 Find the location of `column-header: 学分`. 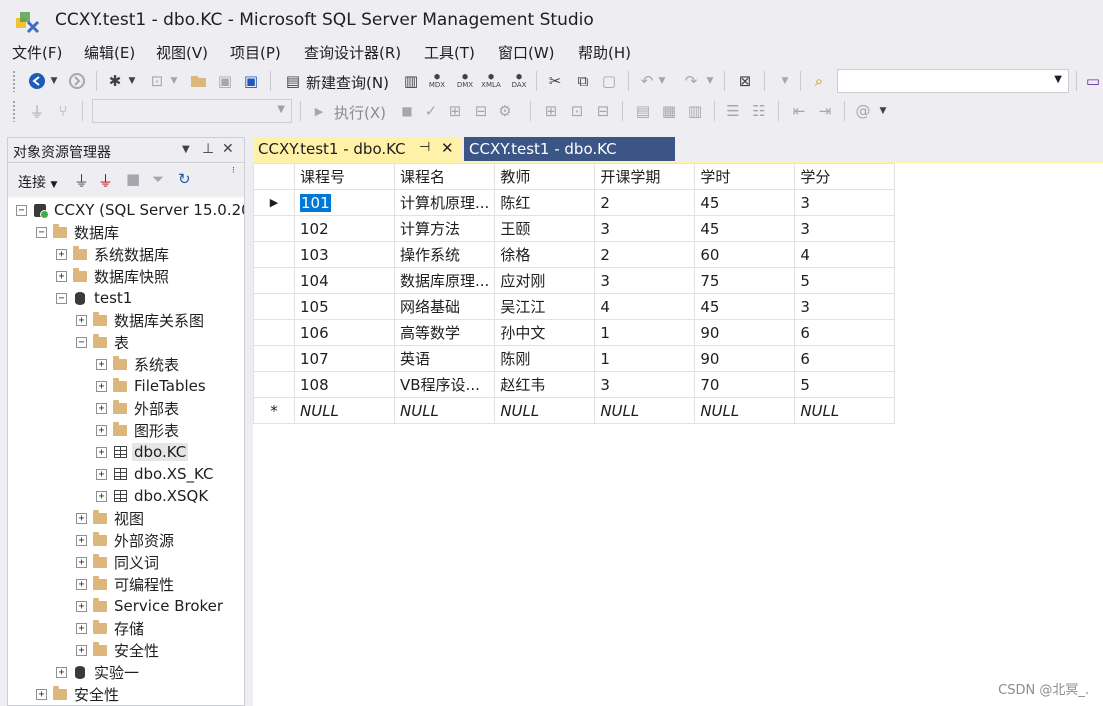

column-header: 学分 is located at coordinates (845, 176).